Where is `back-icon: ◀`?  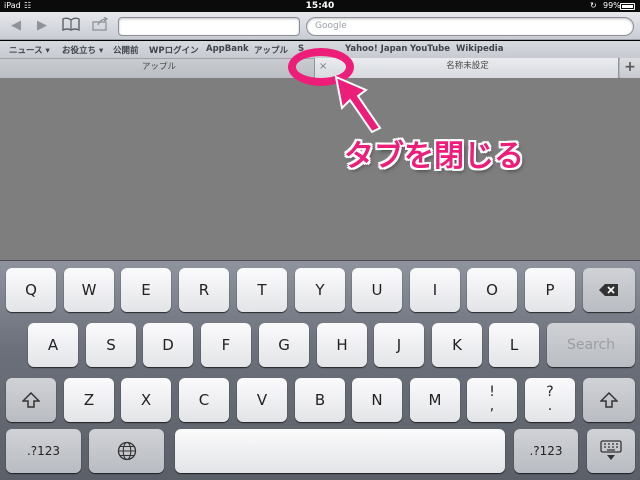
back-icon: ◀ is located at coordinates (16, 26).